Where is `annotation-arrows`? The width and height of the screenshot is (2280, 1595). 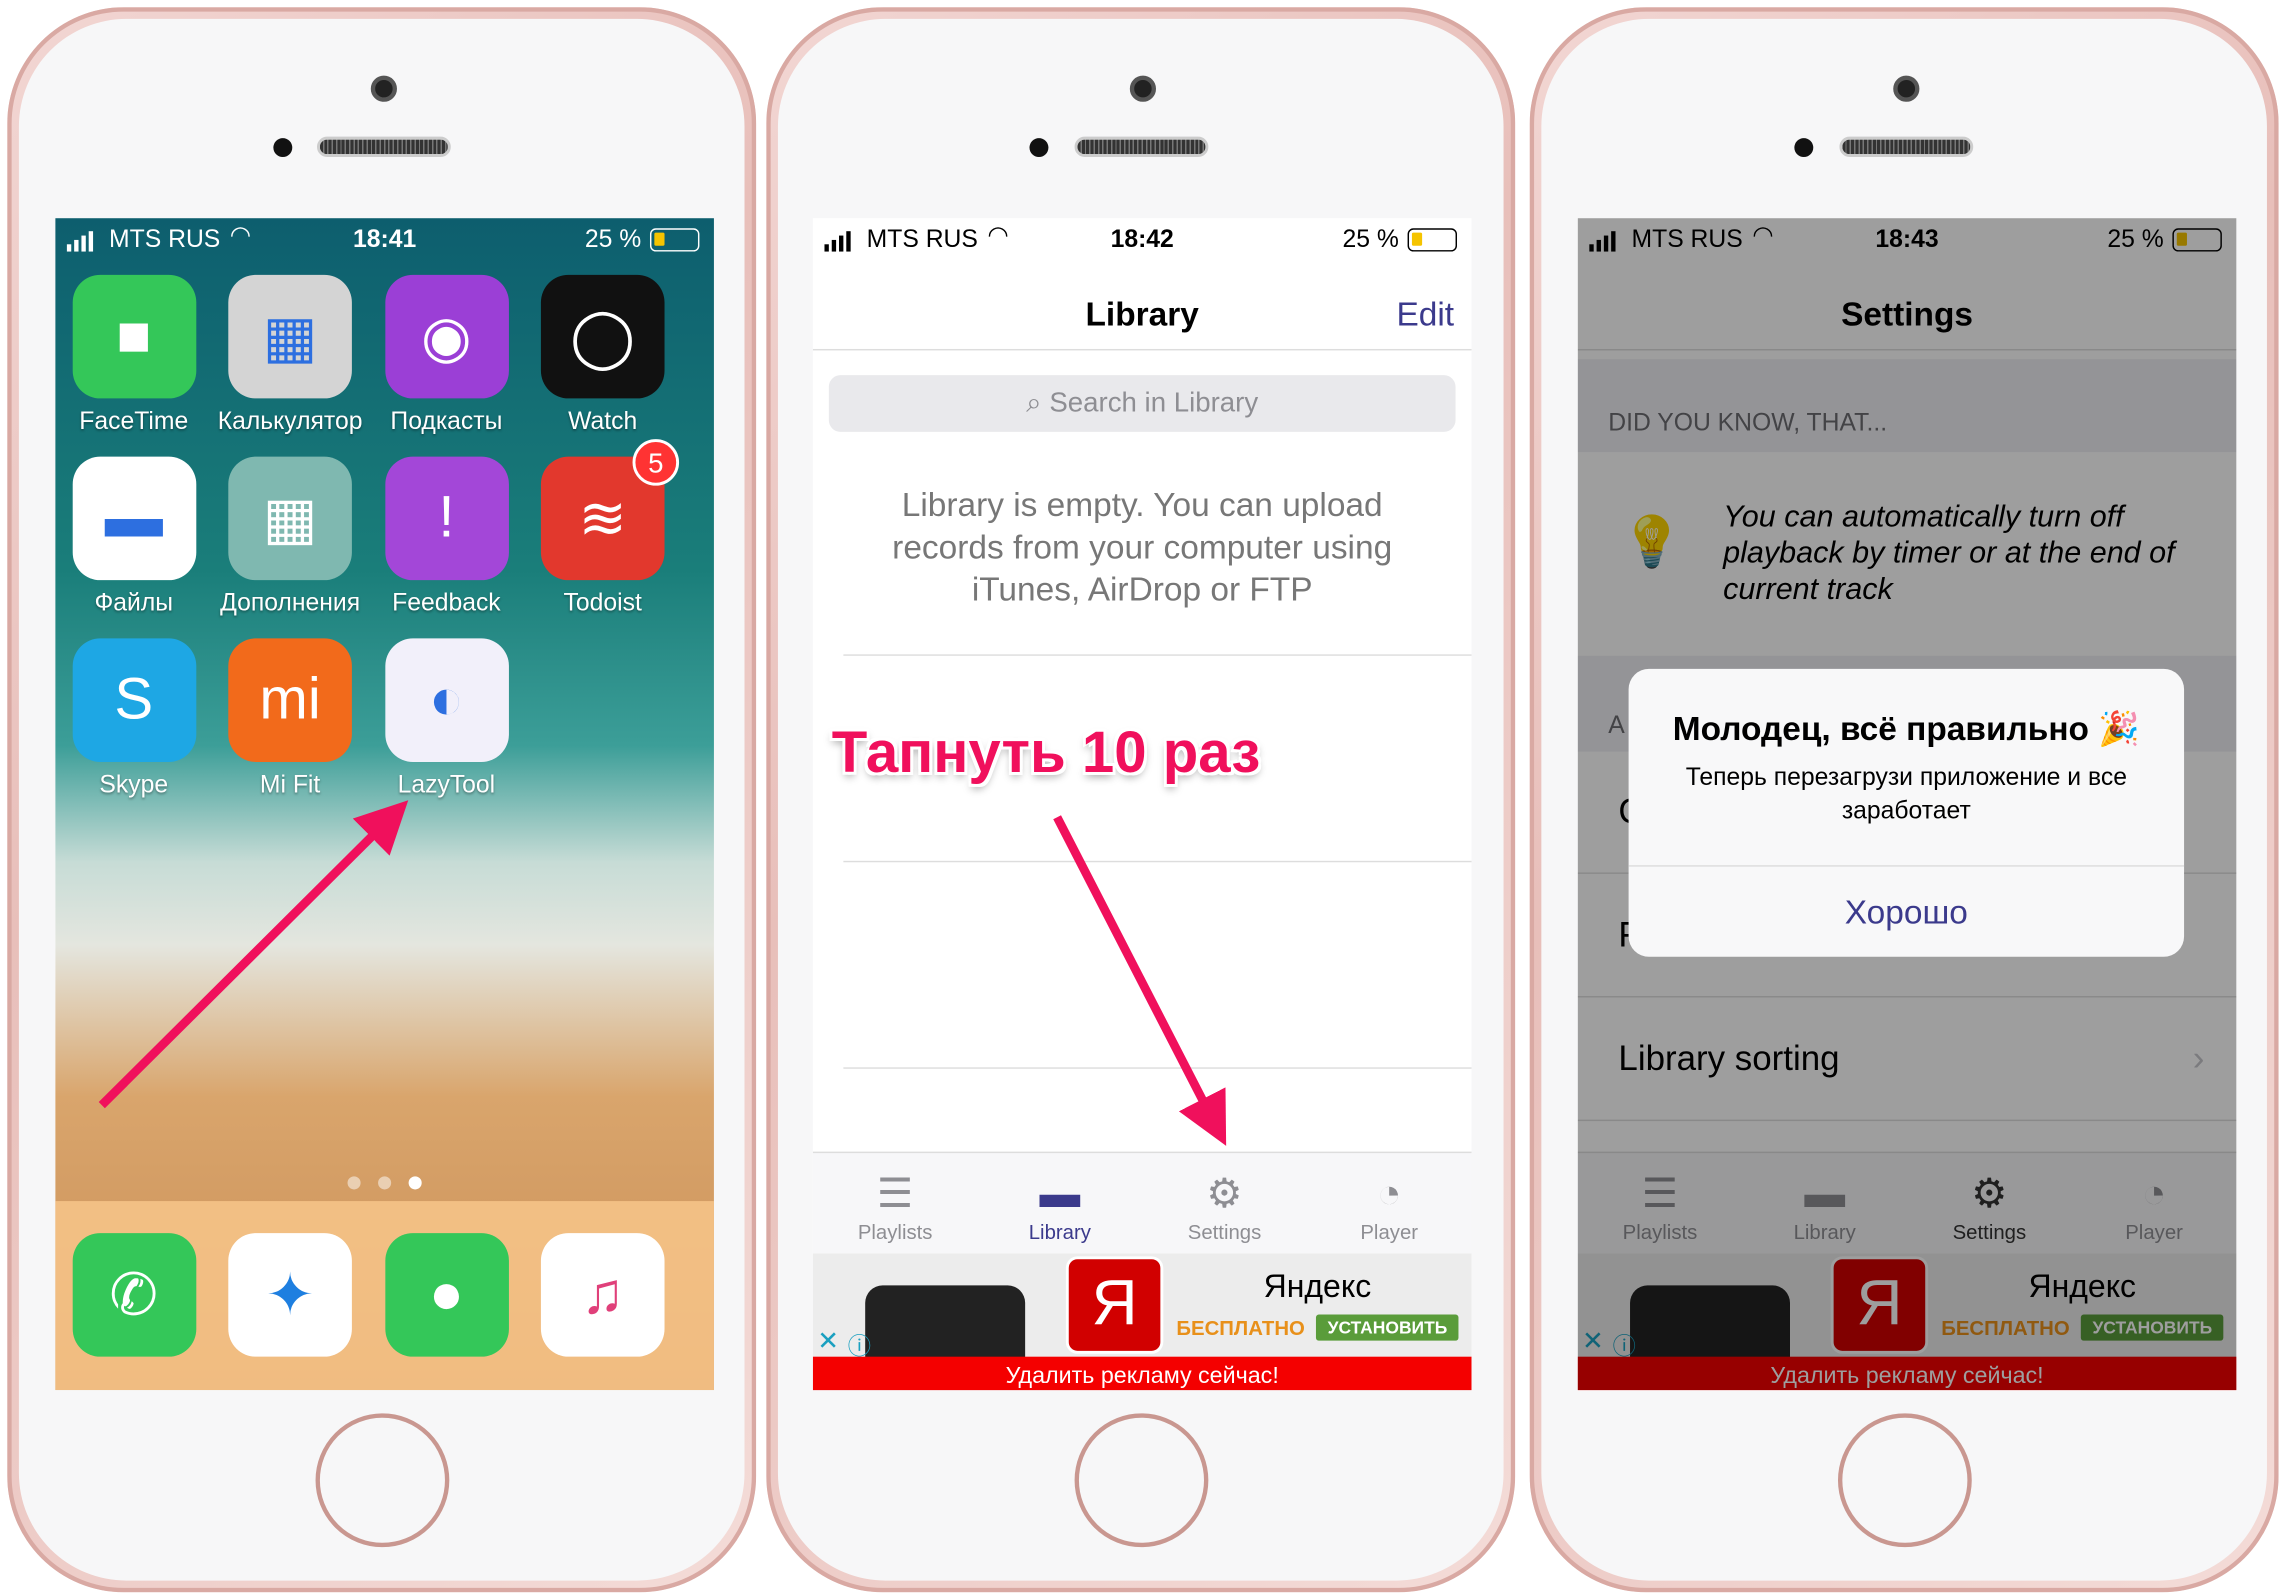 annotation-arrows is located at coordinates (662, 973).